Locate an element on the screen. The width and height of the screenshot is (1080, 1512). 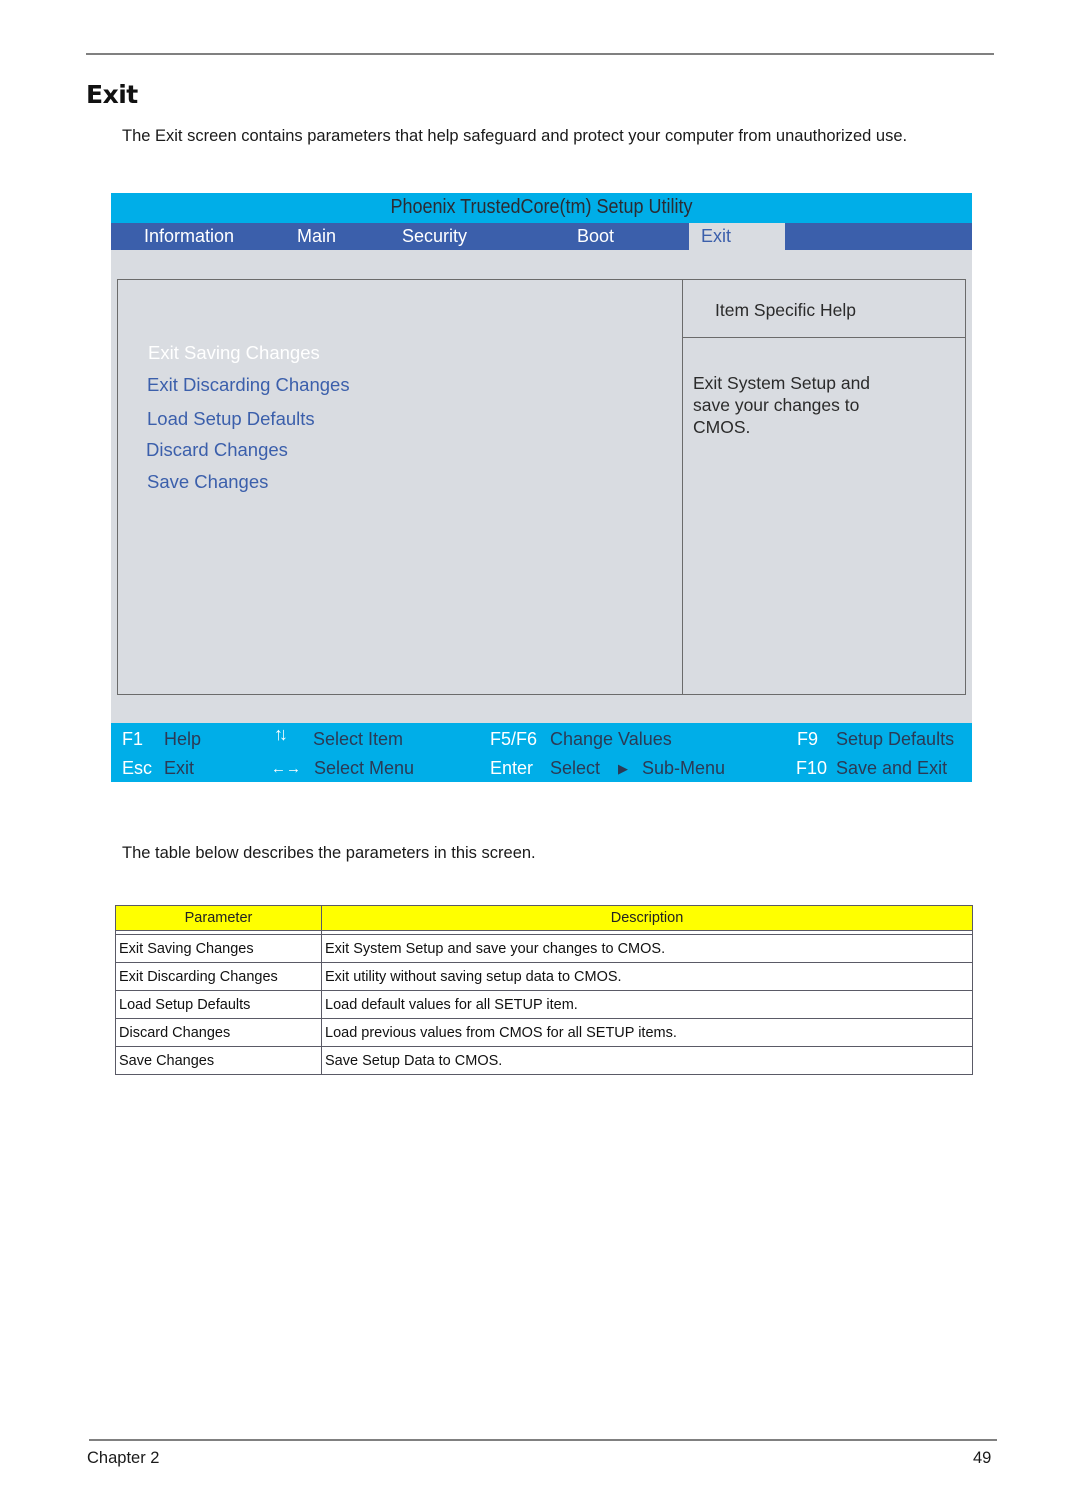
option-exit-discarding-changes: Exit Discarding Changes is located at coordinates (248, 385).